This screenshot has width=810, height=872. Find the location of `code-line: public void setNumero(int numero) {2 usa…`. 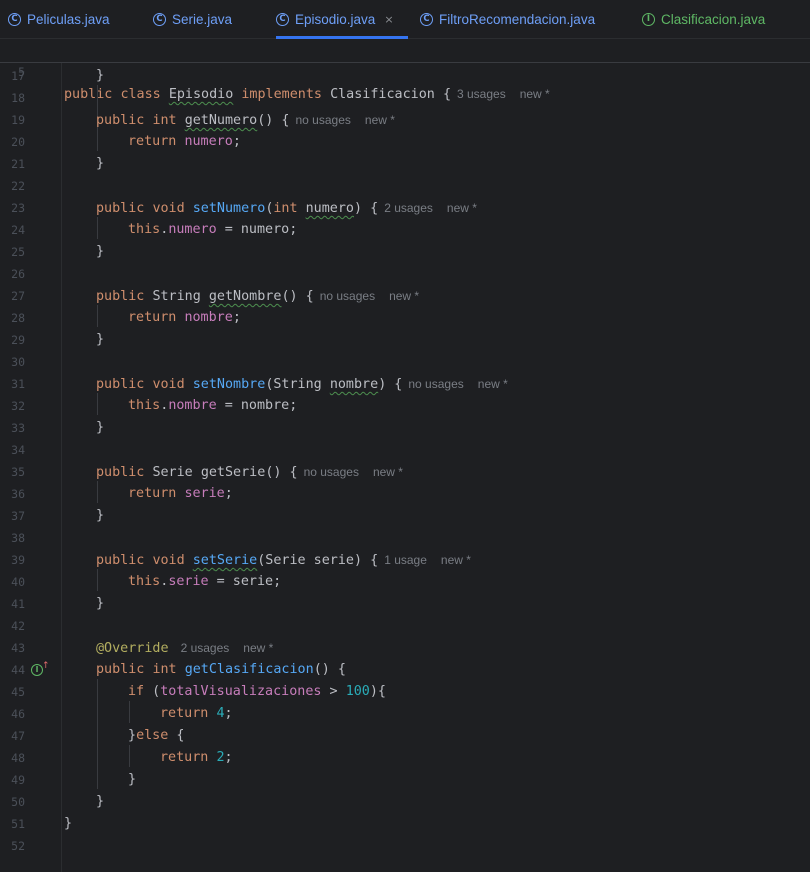

code-line: public void setNumero(int numero) {2 usa… is located at coordinates (286, 208).